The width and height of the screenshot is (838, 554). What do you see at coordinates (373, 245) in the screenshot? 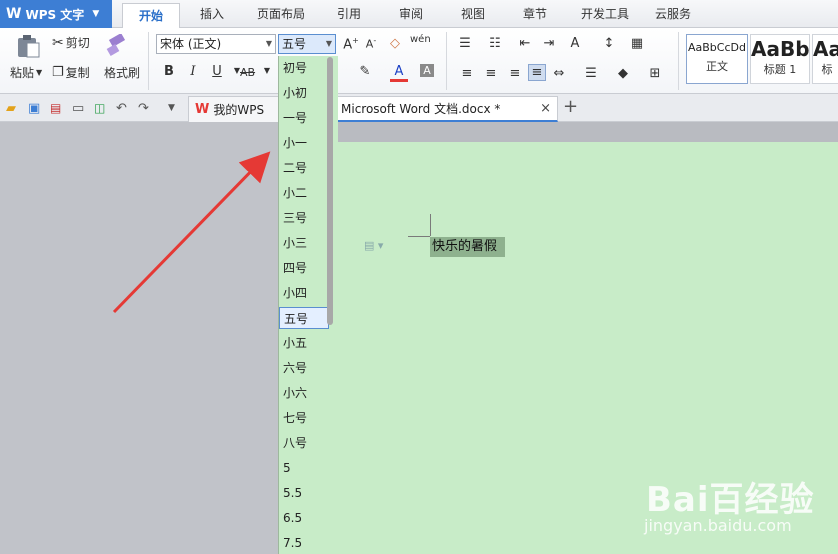
I see `paragraph-icon: ▤ ▾` at bounding box center [373, 245].